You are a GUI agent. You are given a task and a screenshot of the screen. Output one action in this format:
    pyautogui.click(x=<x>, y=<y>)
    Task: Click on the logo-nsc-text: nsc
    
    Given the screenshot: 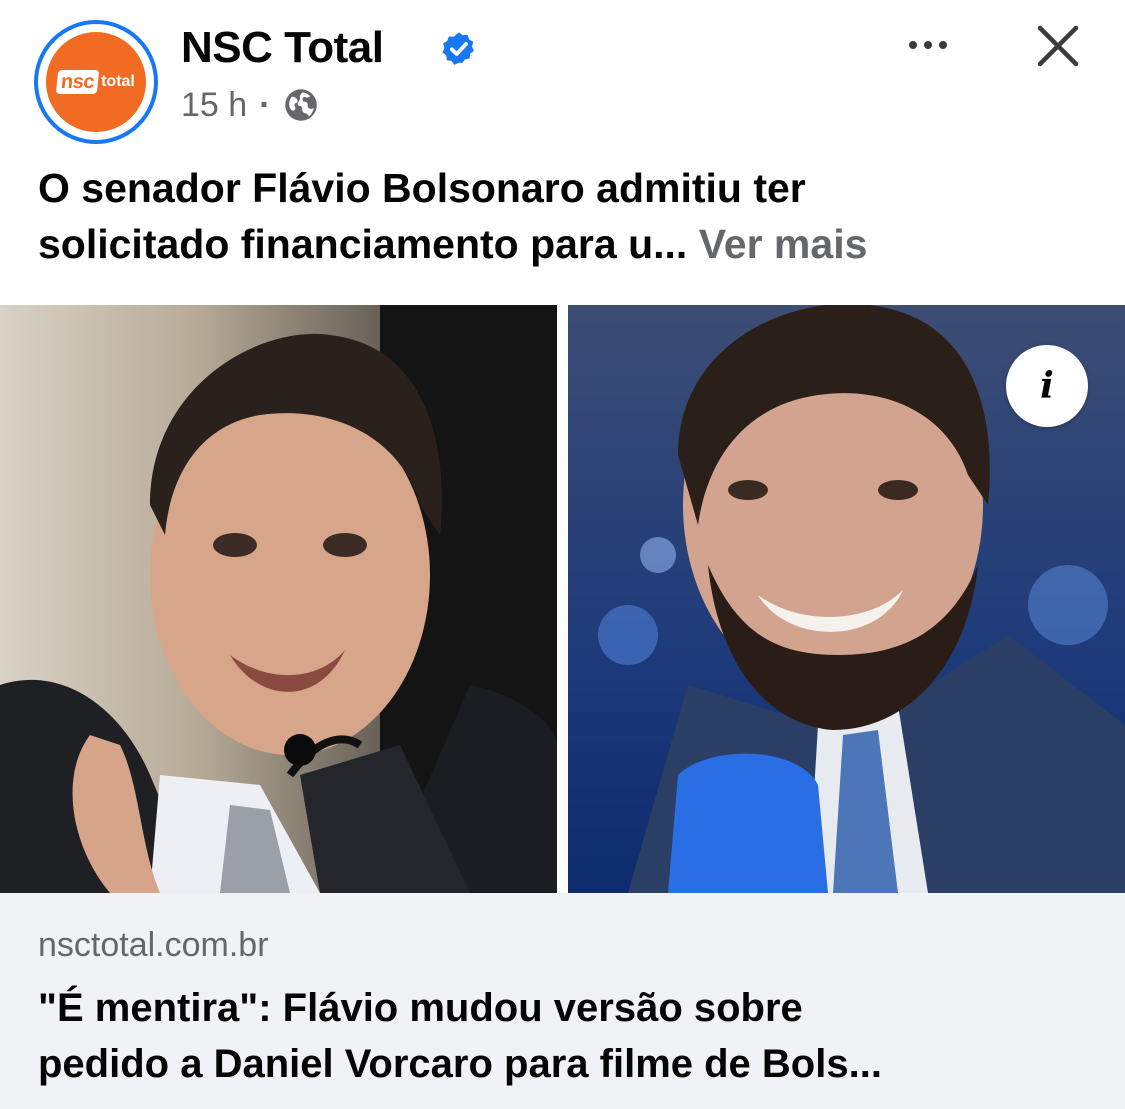 What is the action you would take?
    pyautogui.click(x=77, y=82)
    